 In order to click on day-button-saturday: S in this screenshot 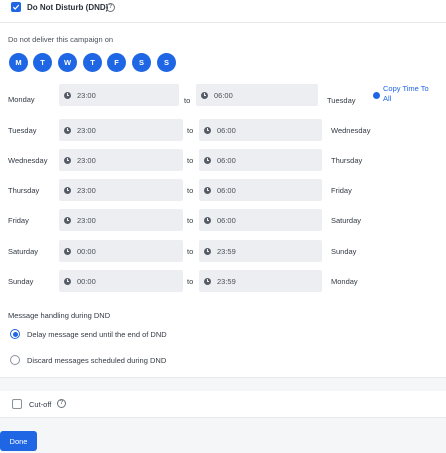, I will do `click(141, 62)`.